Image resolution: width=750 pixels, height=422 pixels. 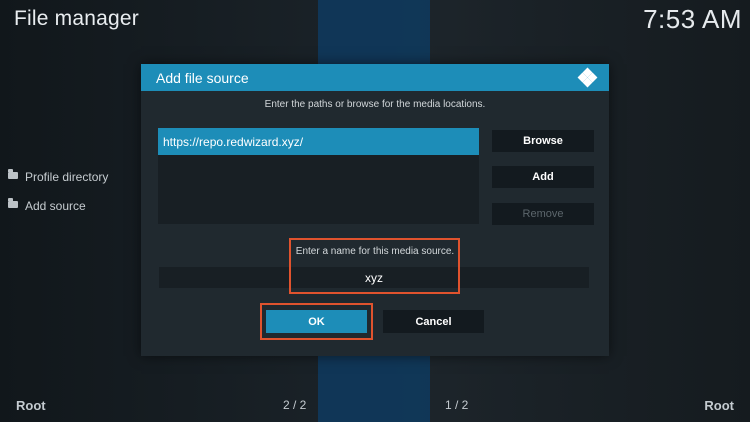 What do you see at coordinates (374, 277) in the screenshot?
I see `source-name-field: xyz` at bounding box center [374, 277].